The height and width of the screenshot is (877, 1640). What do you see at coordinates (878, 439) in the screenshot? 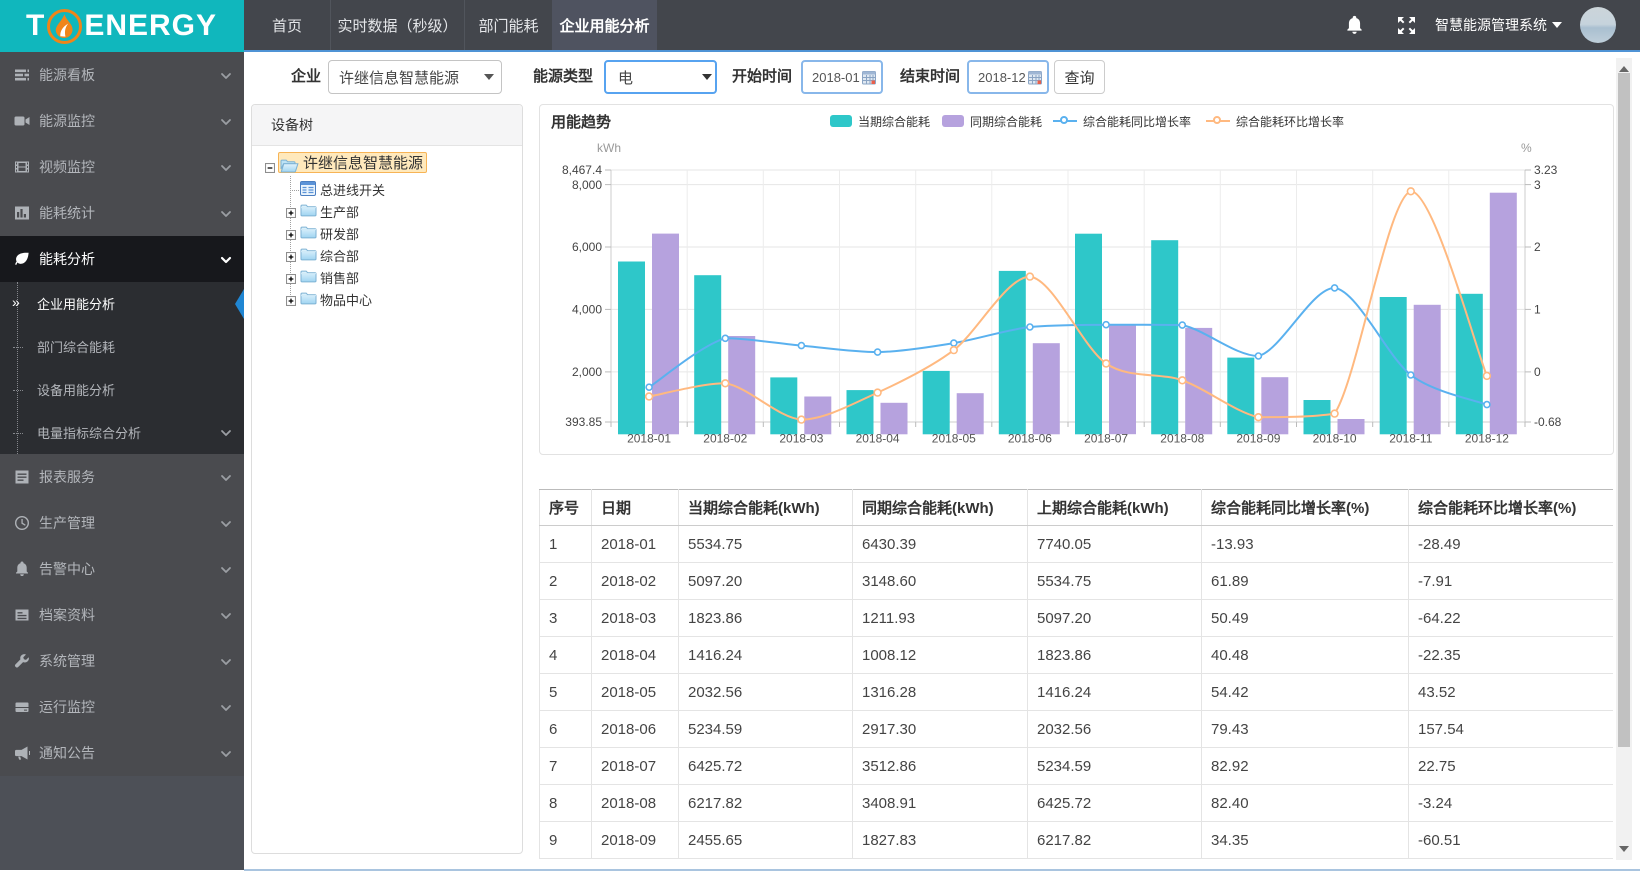
I see `svg-text: 2018-04` at bounding box center [878, 439].